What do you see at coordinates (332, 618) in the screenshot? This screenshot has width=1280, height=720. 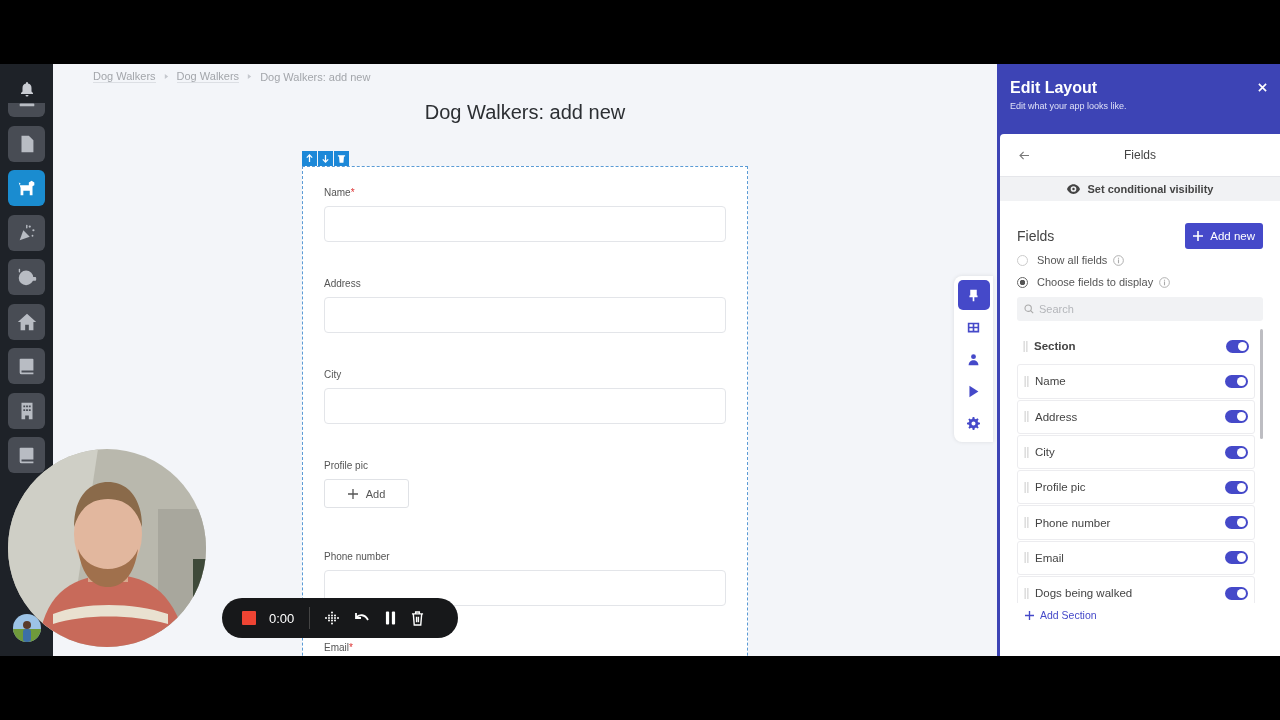 I see `grid-dots-icon` at bounding box center [332, 618].